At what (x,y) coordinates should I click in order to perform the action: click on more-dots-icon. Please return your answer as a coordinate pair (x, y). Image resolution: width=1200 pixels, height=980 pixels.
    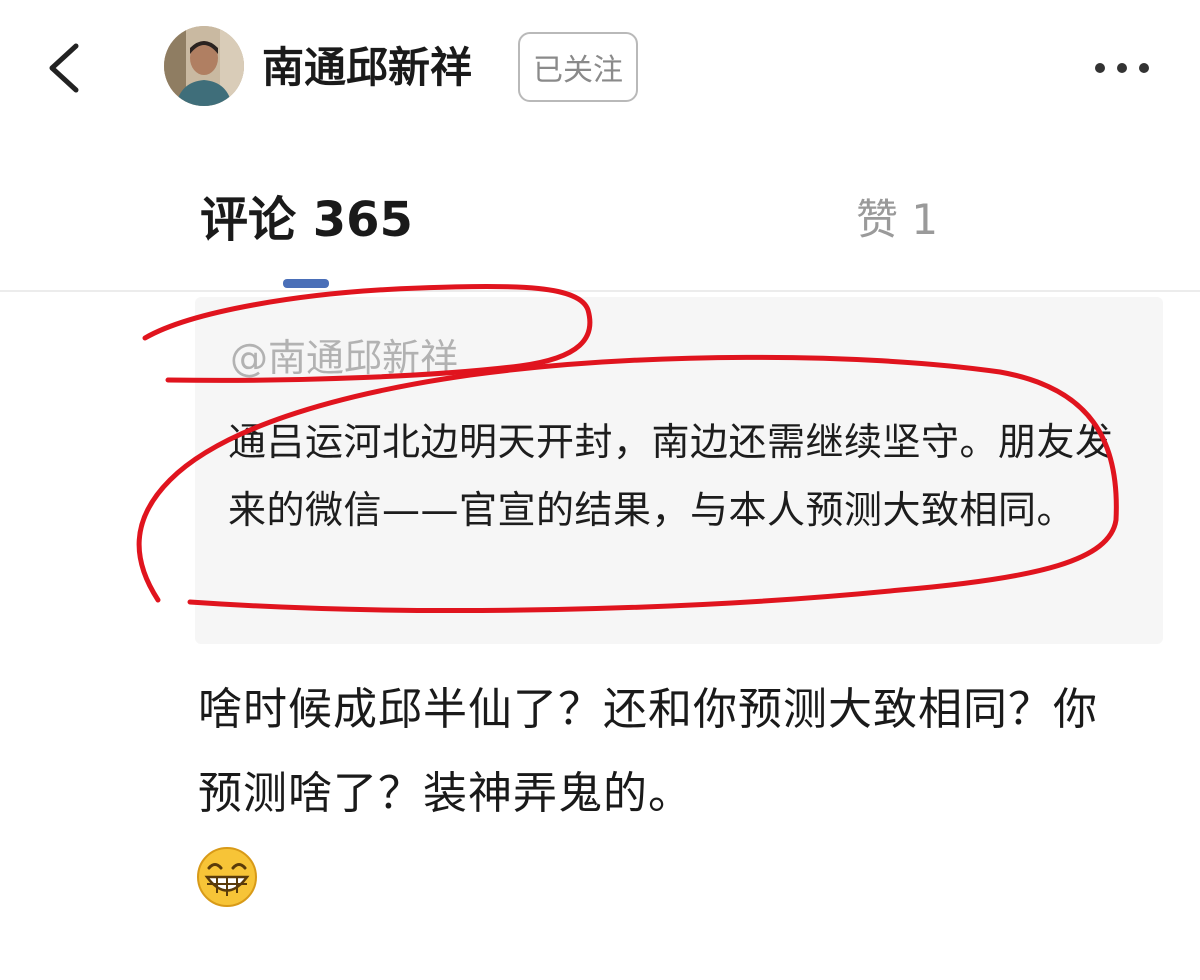
    Looking at the image, I should click on (1122, 68).